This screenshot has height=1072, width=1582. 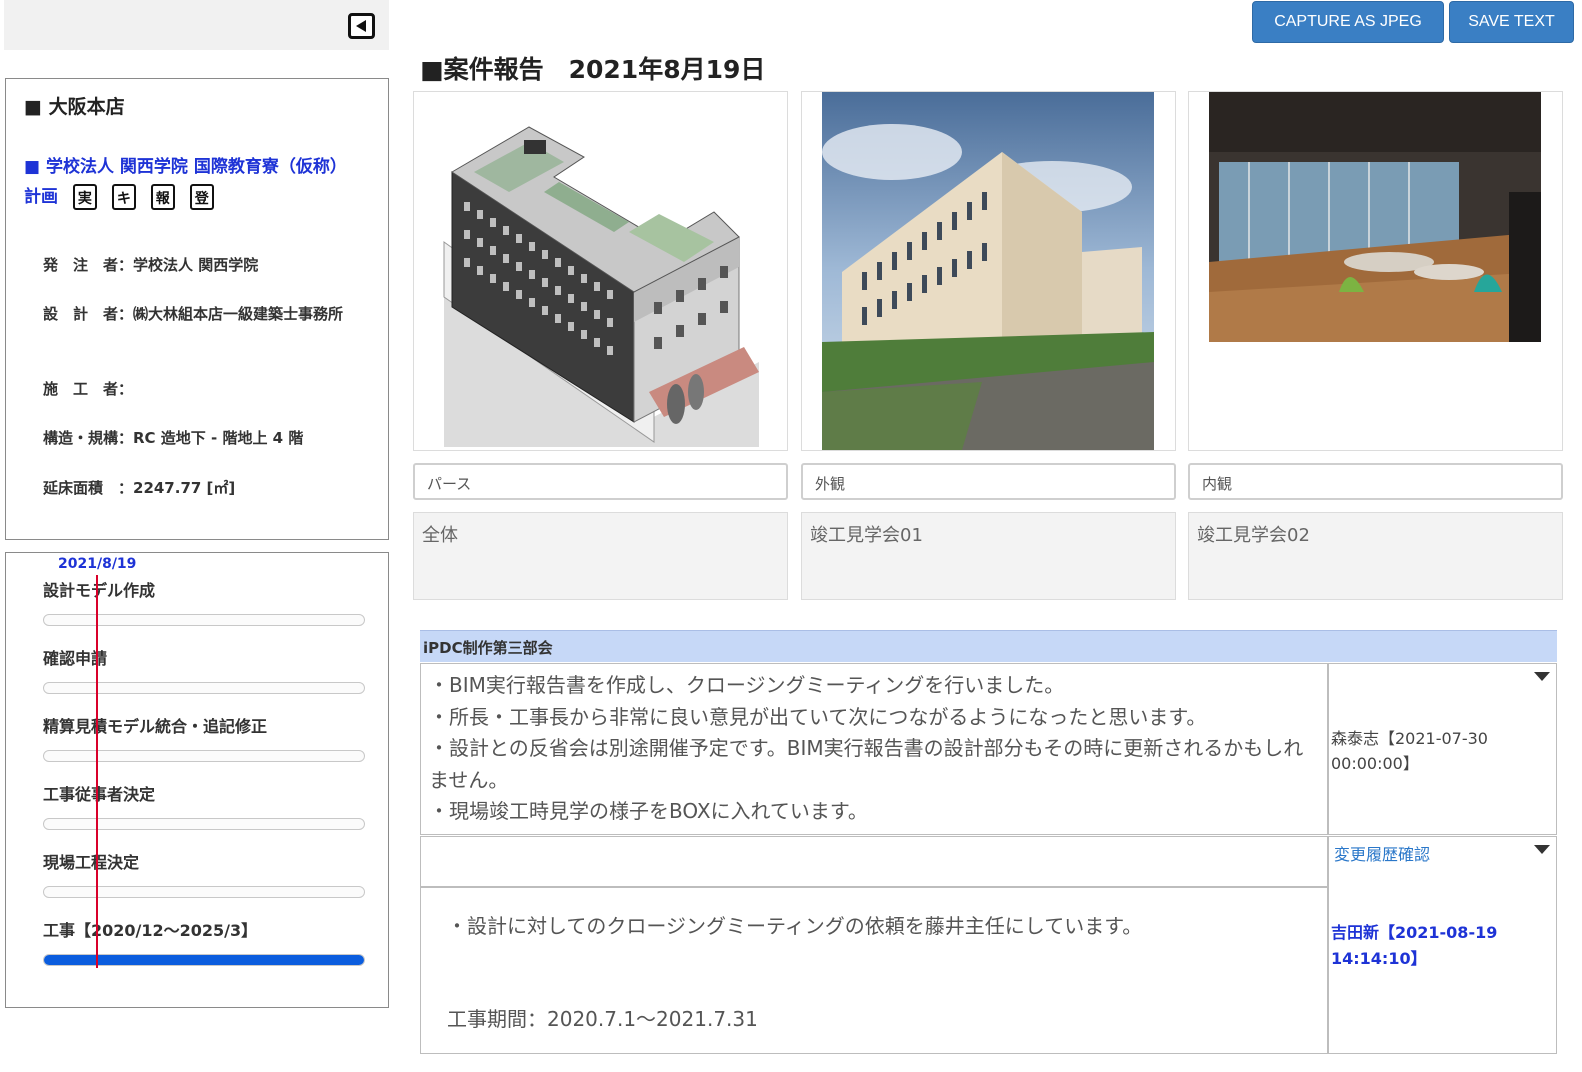 I want to click on photo-exterior, so click(x=988, y=271).